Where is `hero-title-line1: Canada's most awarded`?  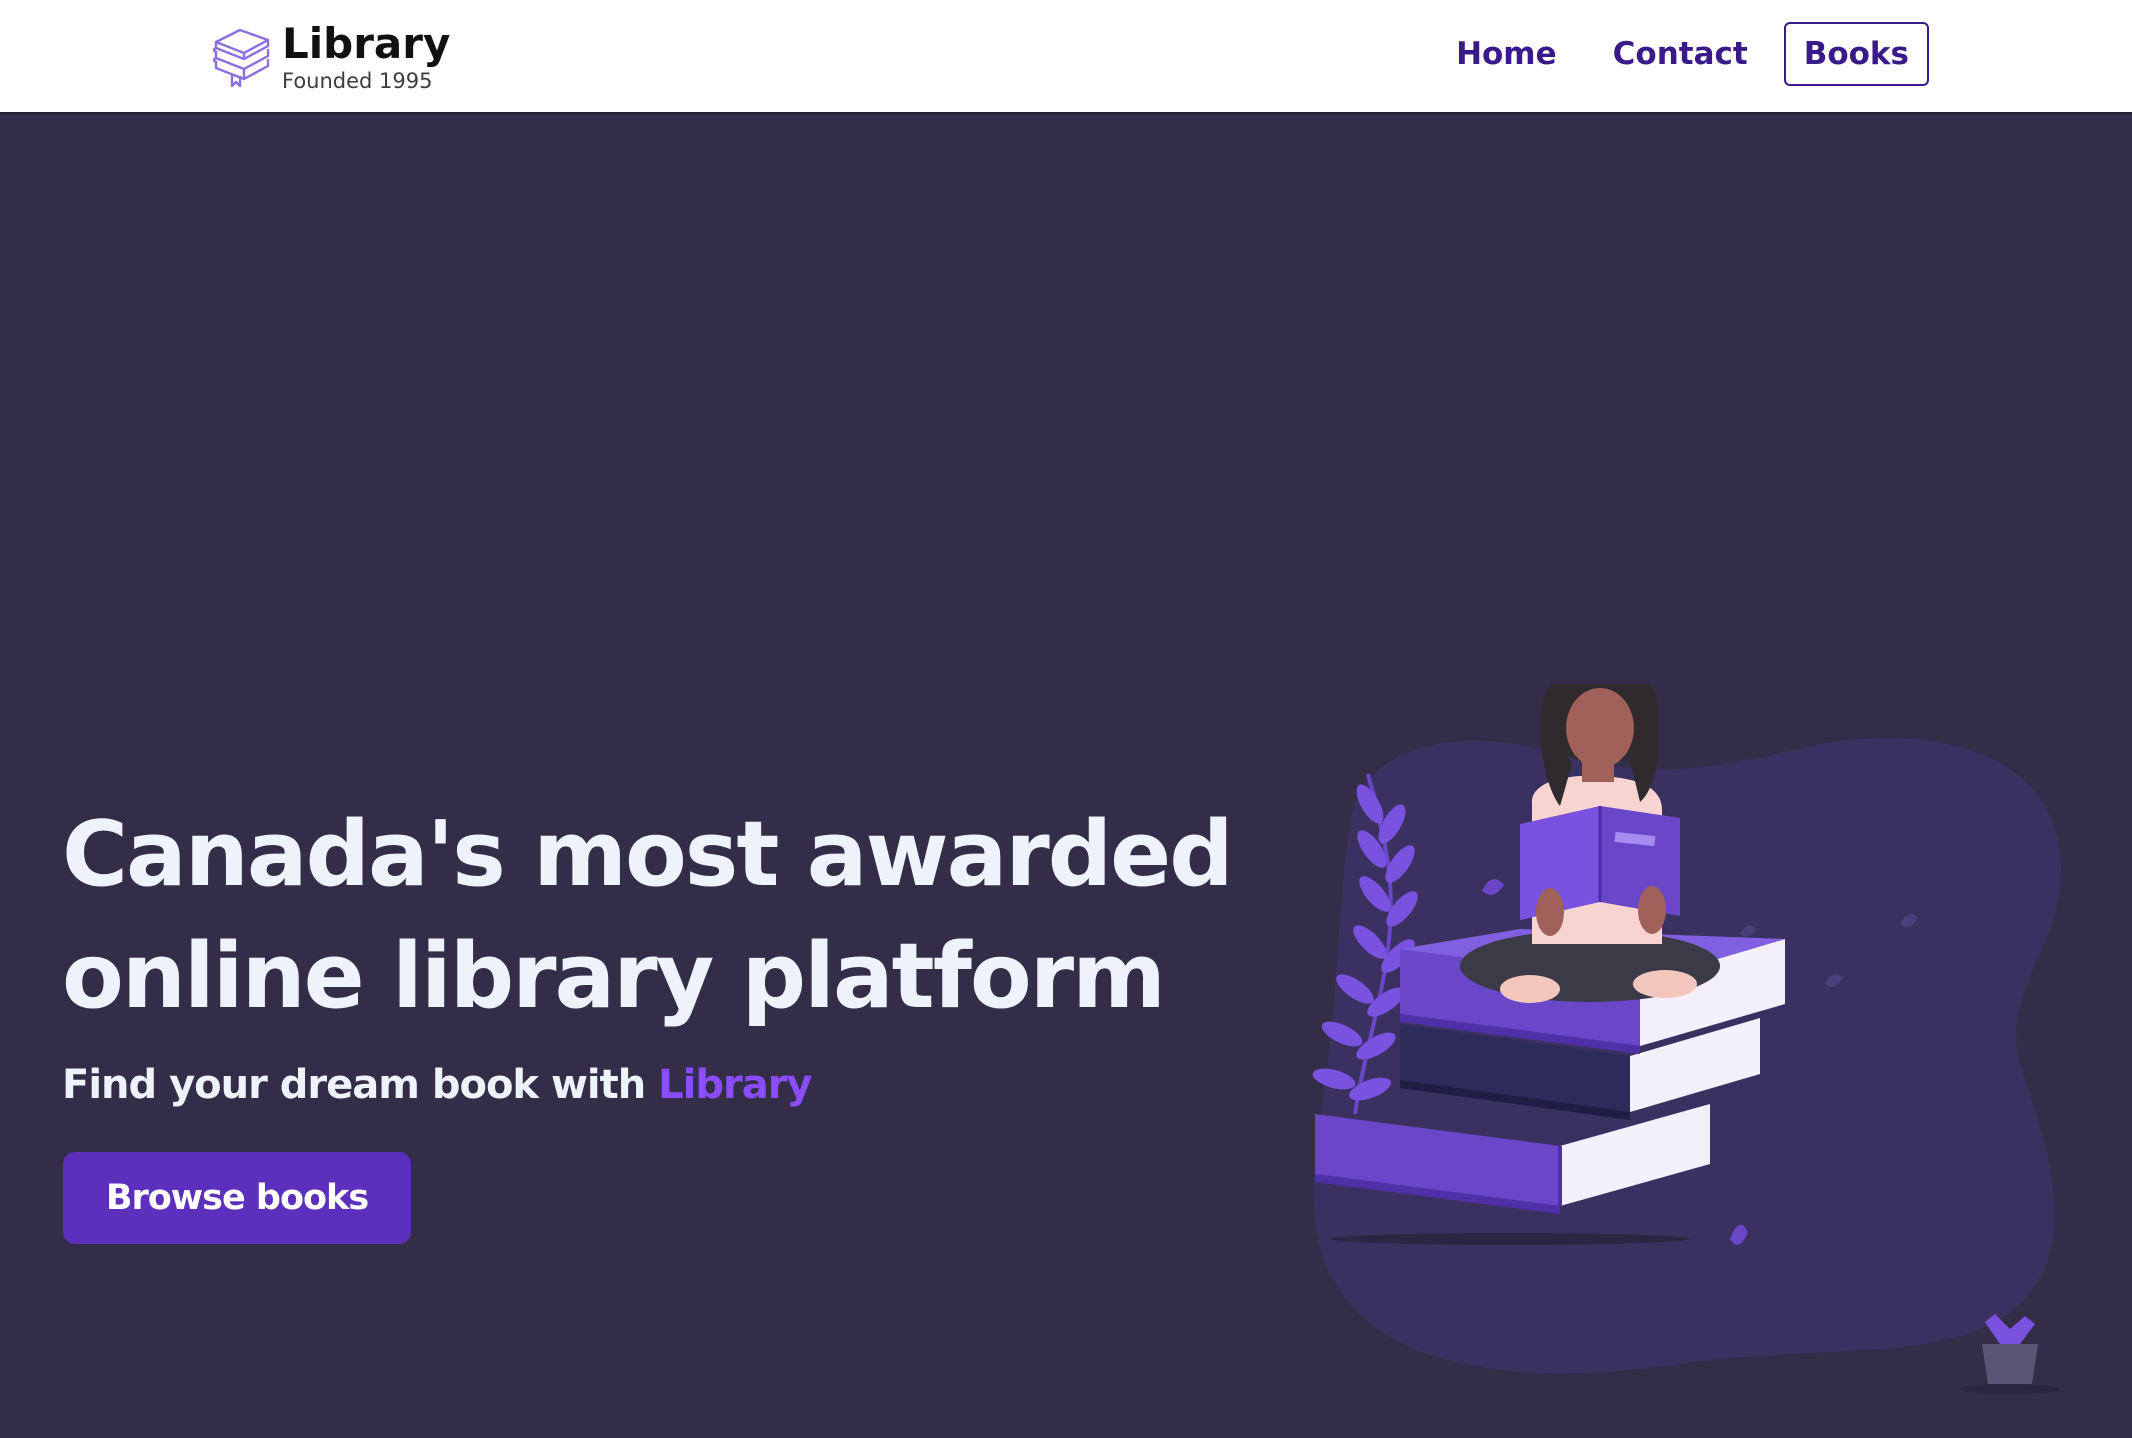
hero-title-line1: Canada's most awarded is located at coordinates (648, 854).